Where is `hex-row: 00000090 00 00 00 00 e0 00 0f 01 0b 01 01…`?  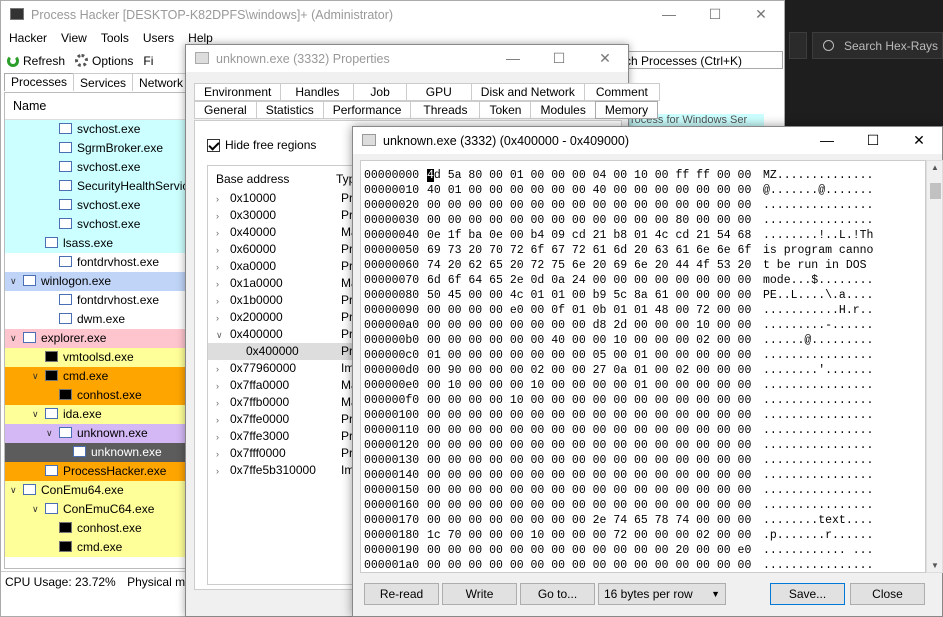 hex-row: 00000090 00 00 00 00 e0 00 0f 01 0b 01 01… is located at coordinates (643, 310).